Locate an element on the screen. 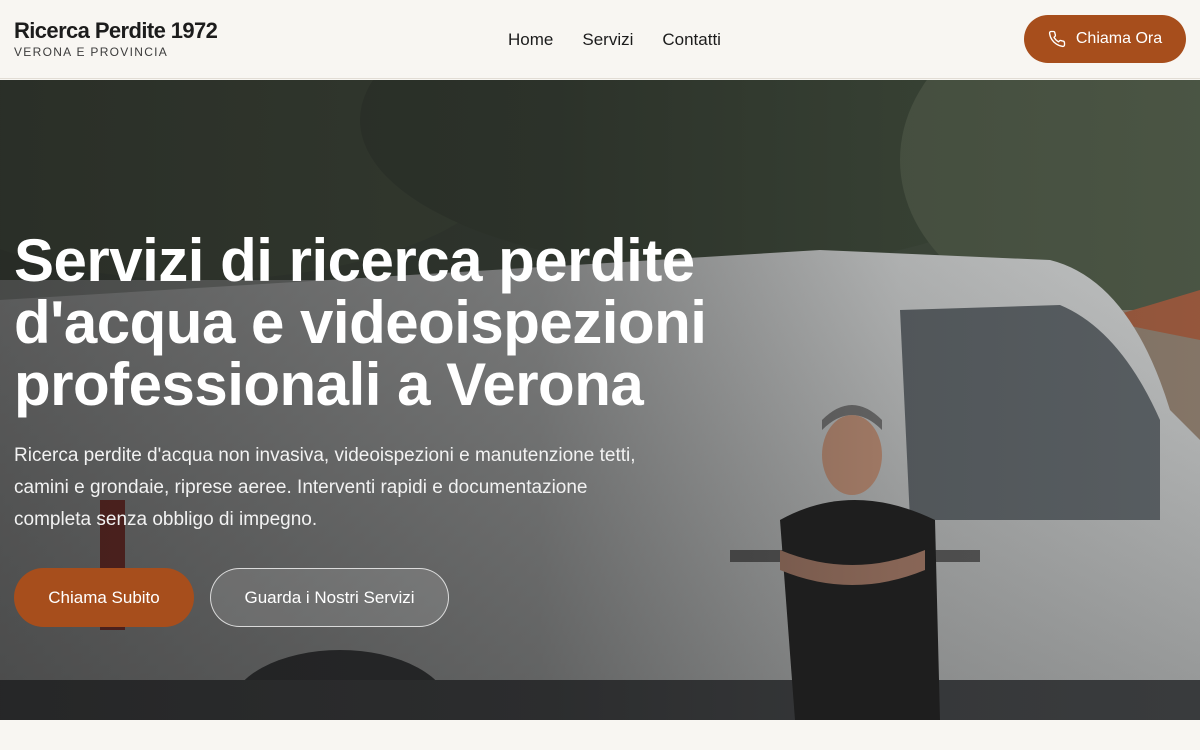  page-bottom-strip is located at coordinates (600, 735).